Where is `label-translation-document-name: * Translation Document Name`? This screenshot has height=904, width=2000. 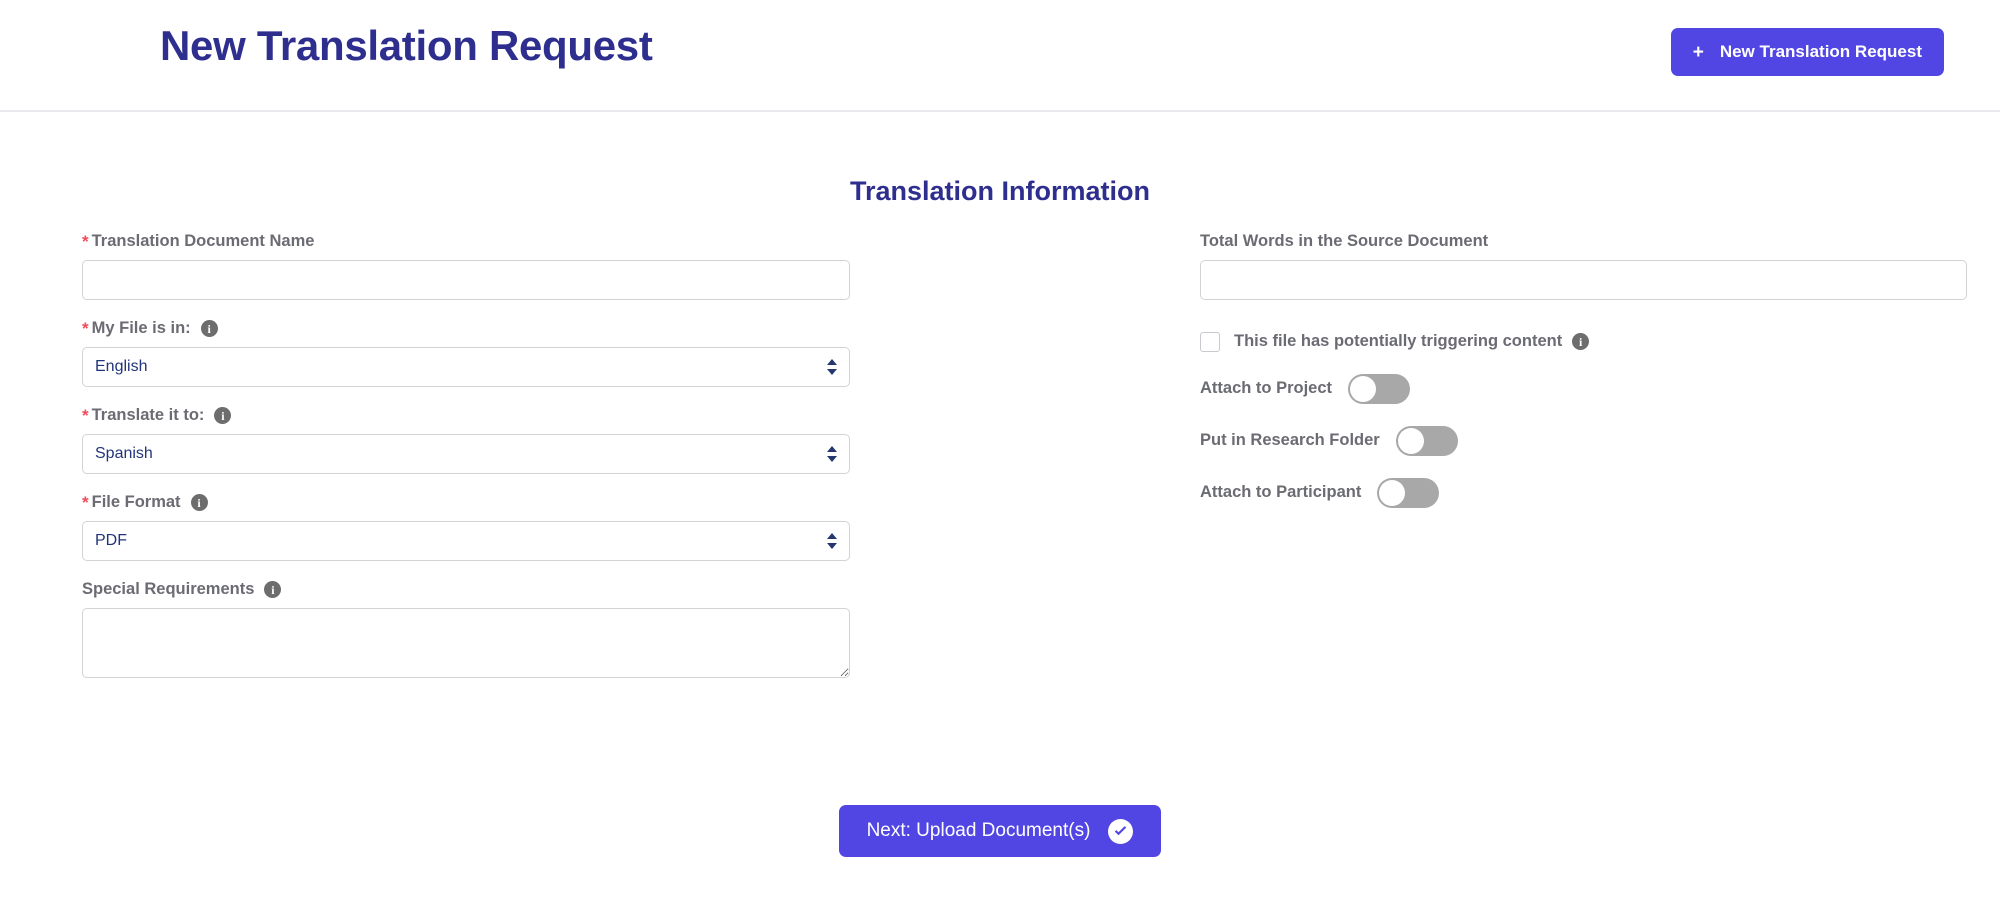
label-translation-document-name: * Translation Document Name is located at coordinates (466, 241).